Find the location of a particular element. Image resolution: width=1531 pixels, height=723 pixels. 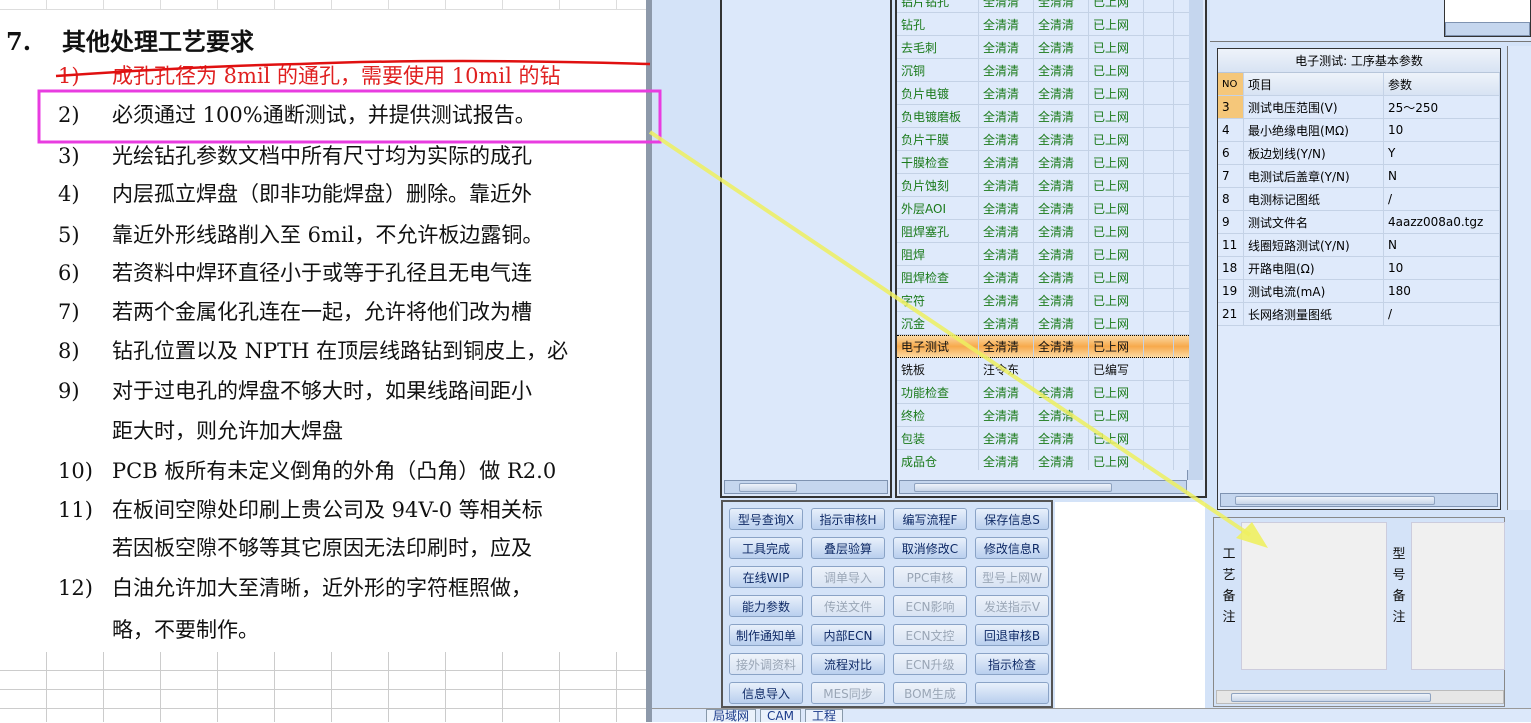

strike-annotation is located at coordinates (353, 68).